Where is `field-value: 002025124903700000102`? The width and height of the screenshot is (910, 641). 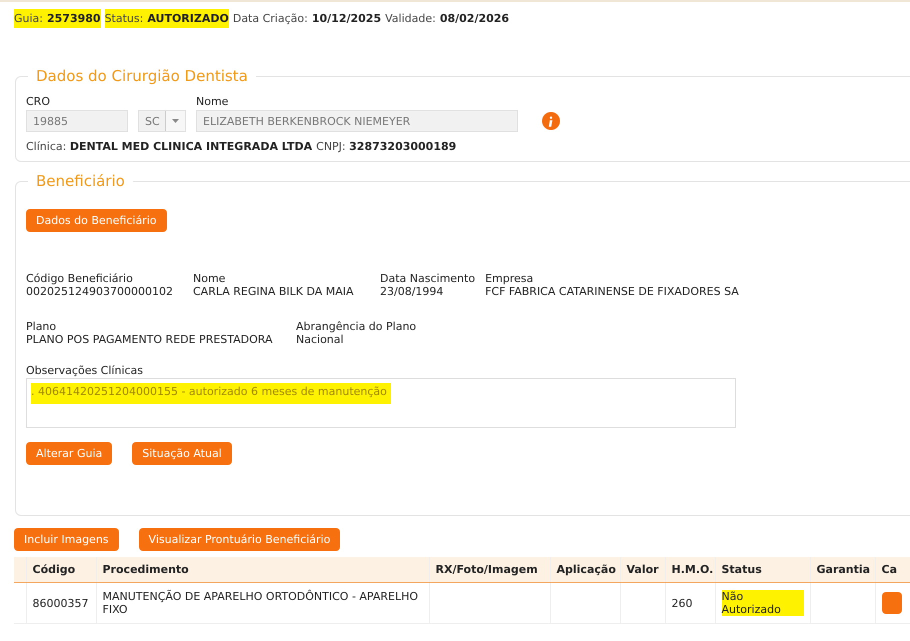 field-value: 002025124903700000102 is located at coordinates (100, 291).